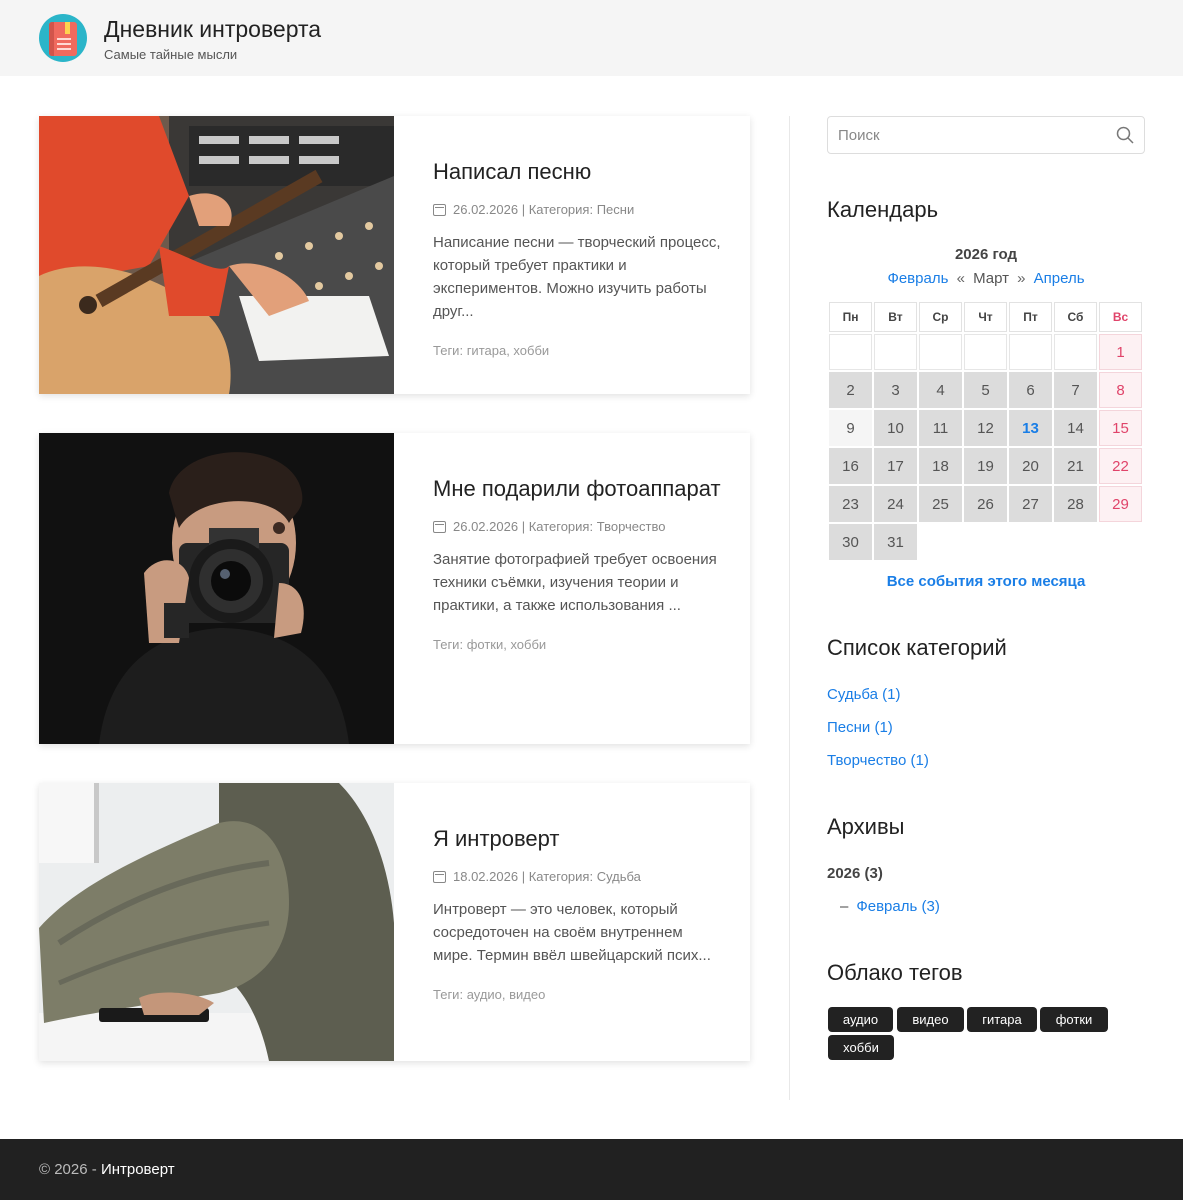 Image resolution: width=1183 pixels, height=1200 pixels. I want to click on calendar-day: 6, so click(1030, 390).